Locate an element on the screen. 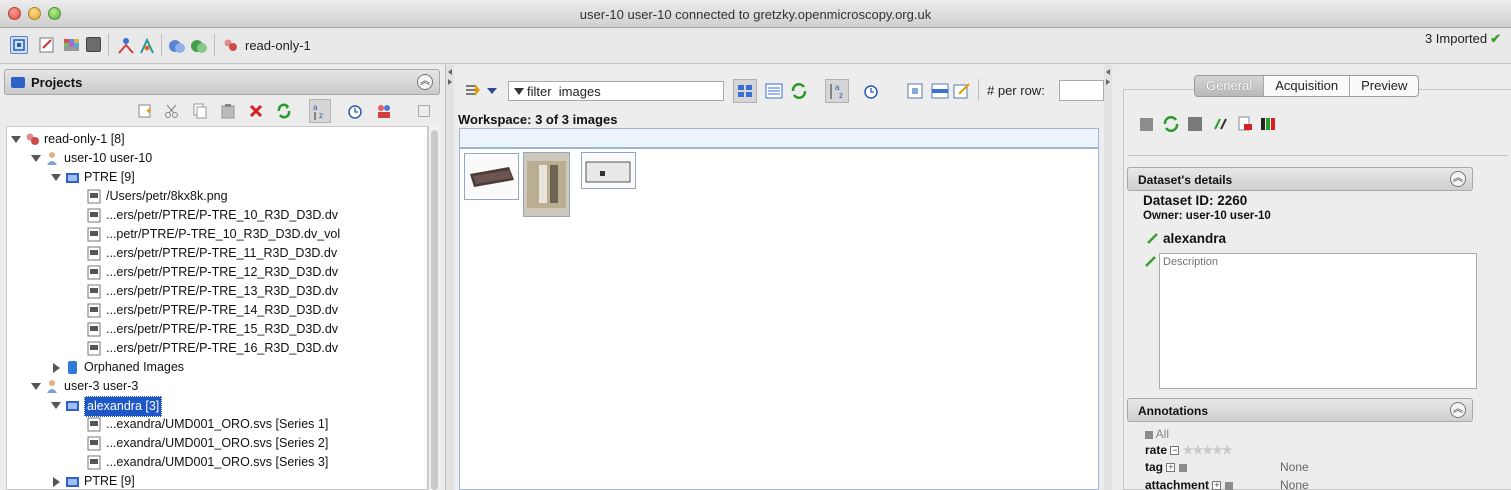  tree-row: ...ers/petr/PTRE/P-TRE_11_R3D_D3D.dv is located at coordinates (217, 253).